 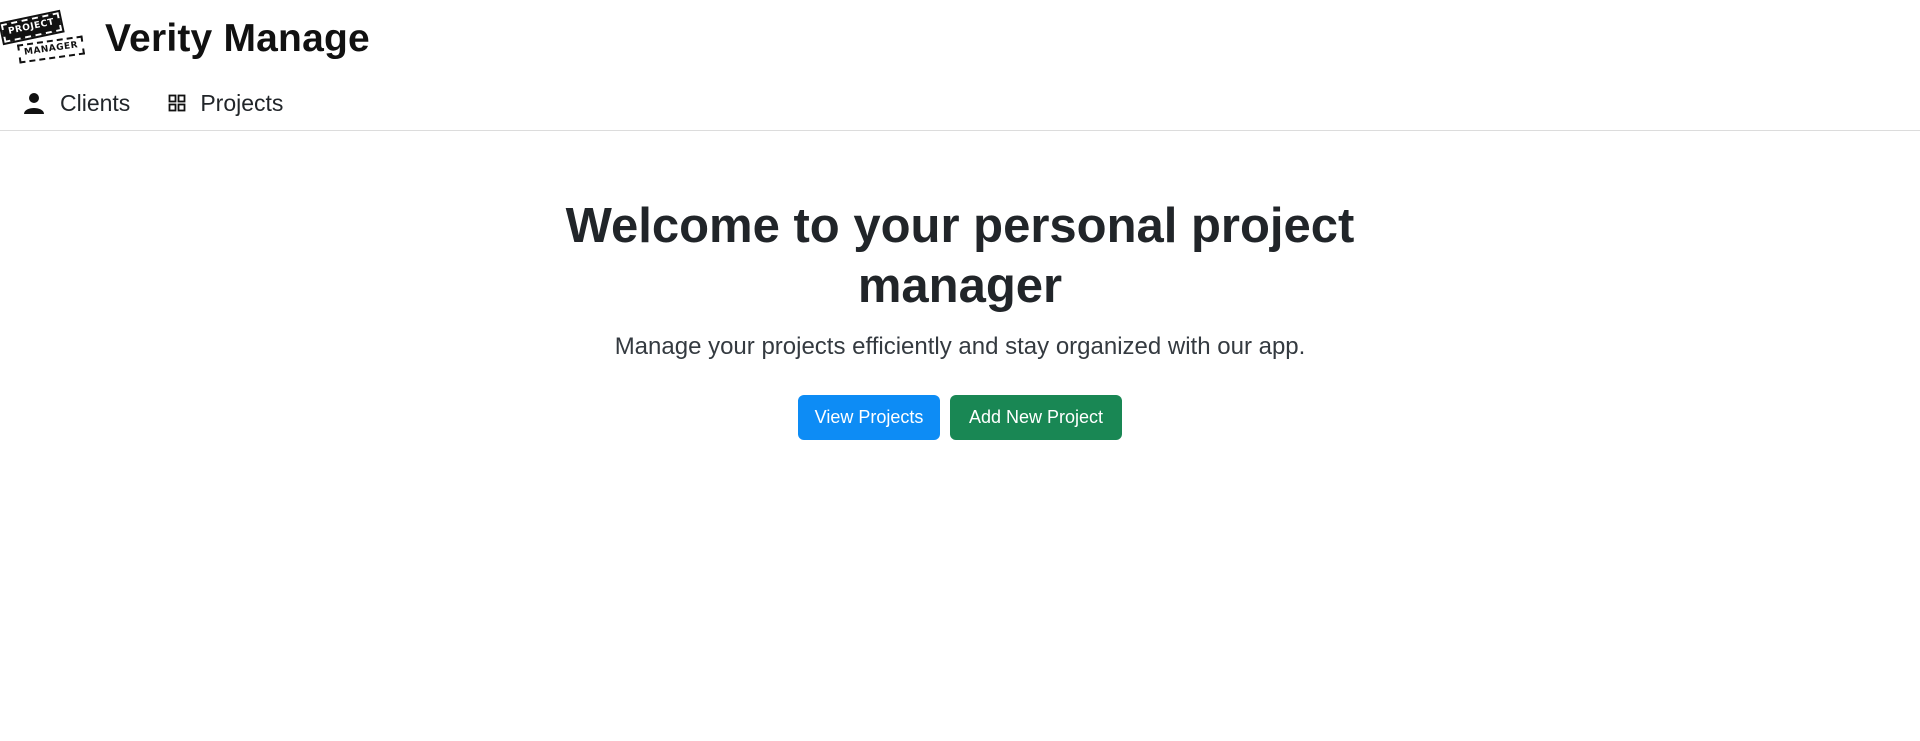 I want to click on brand-link: PROJECT MANAGER Verity Manage, so click(x=185, y=39).